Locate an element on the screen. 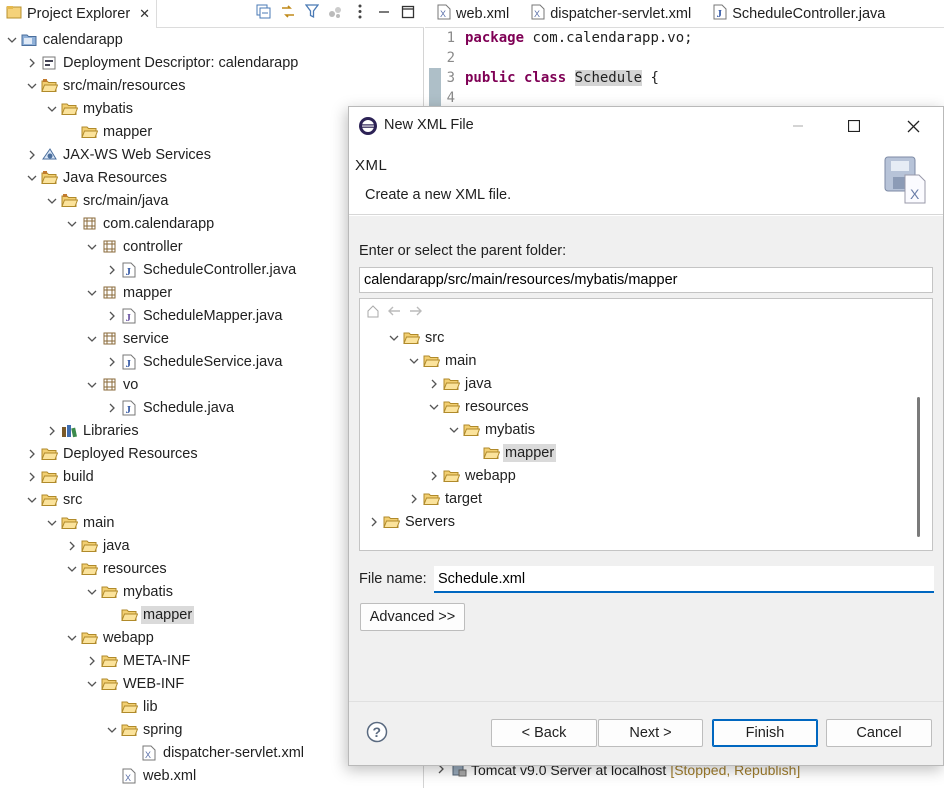 Image resolution: width=944 pixels, height=788 pixels. close-icon is located at coordinates (913, 126).